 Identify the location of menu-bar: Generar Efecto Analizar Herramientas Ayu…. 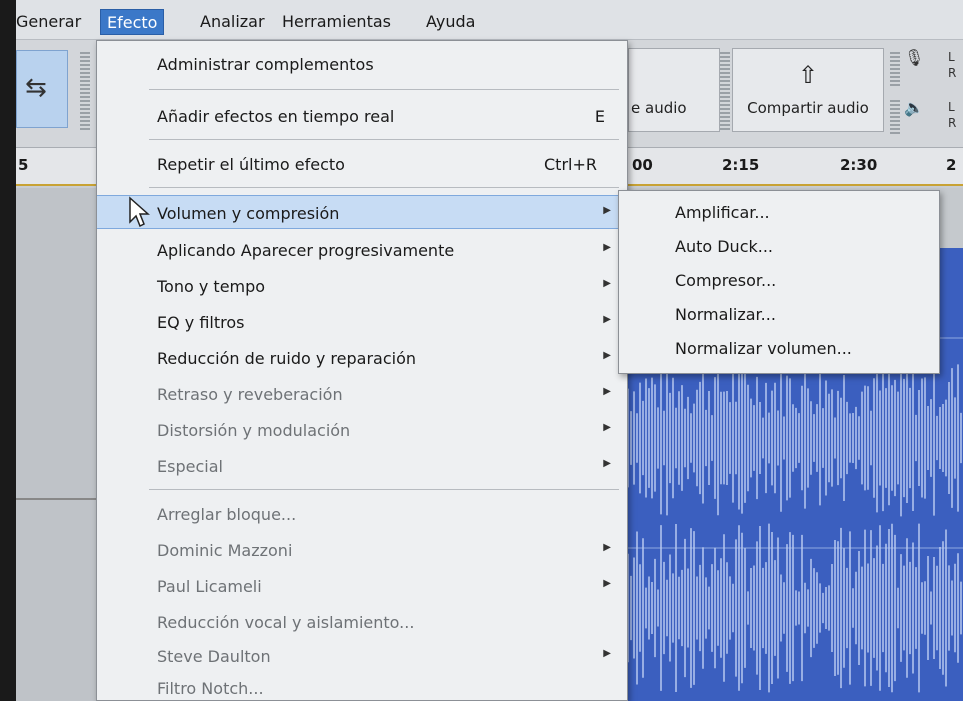
(489, 20).